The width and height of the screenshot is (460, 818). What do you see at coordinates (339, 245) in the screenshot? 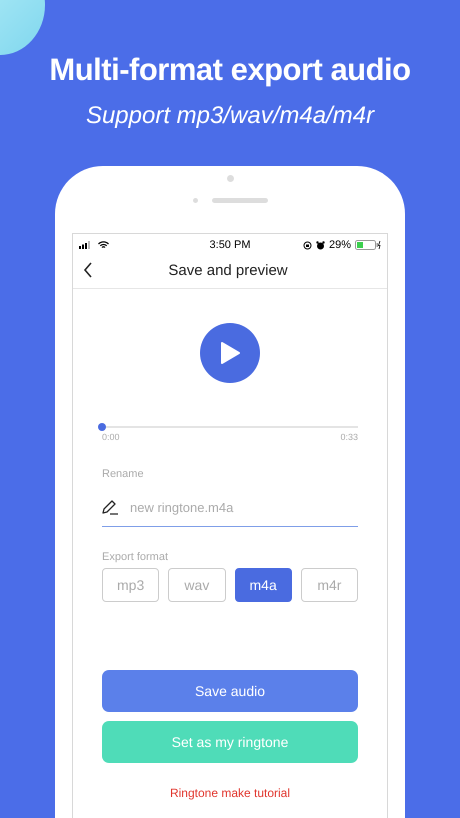
I see `battery-percent: 29%` at bounding box center [339, 245].